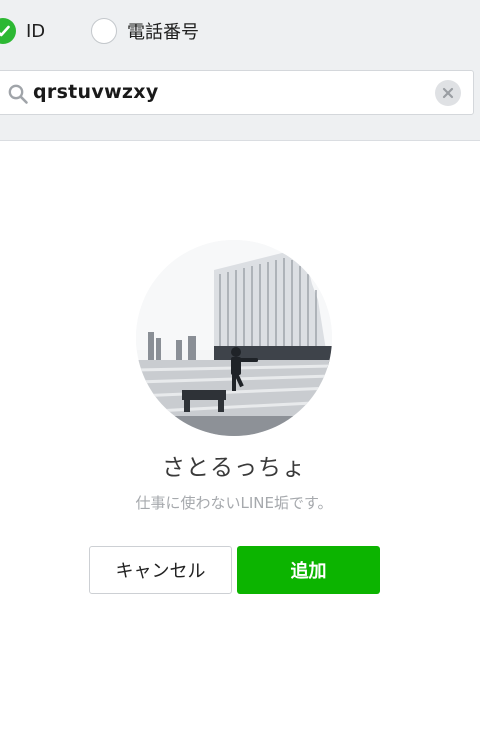  I want to click on close-icon, so click(448, 93).